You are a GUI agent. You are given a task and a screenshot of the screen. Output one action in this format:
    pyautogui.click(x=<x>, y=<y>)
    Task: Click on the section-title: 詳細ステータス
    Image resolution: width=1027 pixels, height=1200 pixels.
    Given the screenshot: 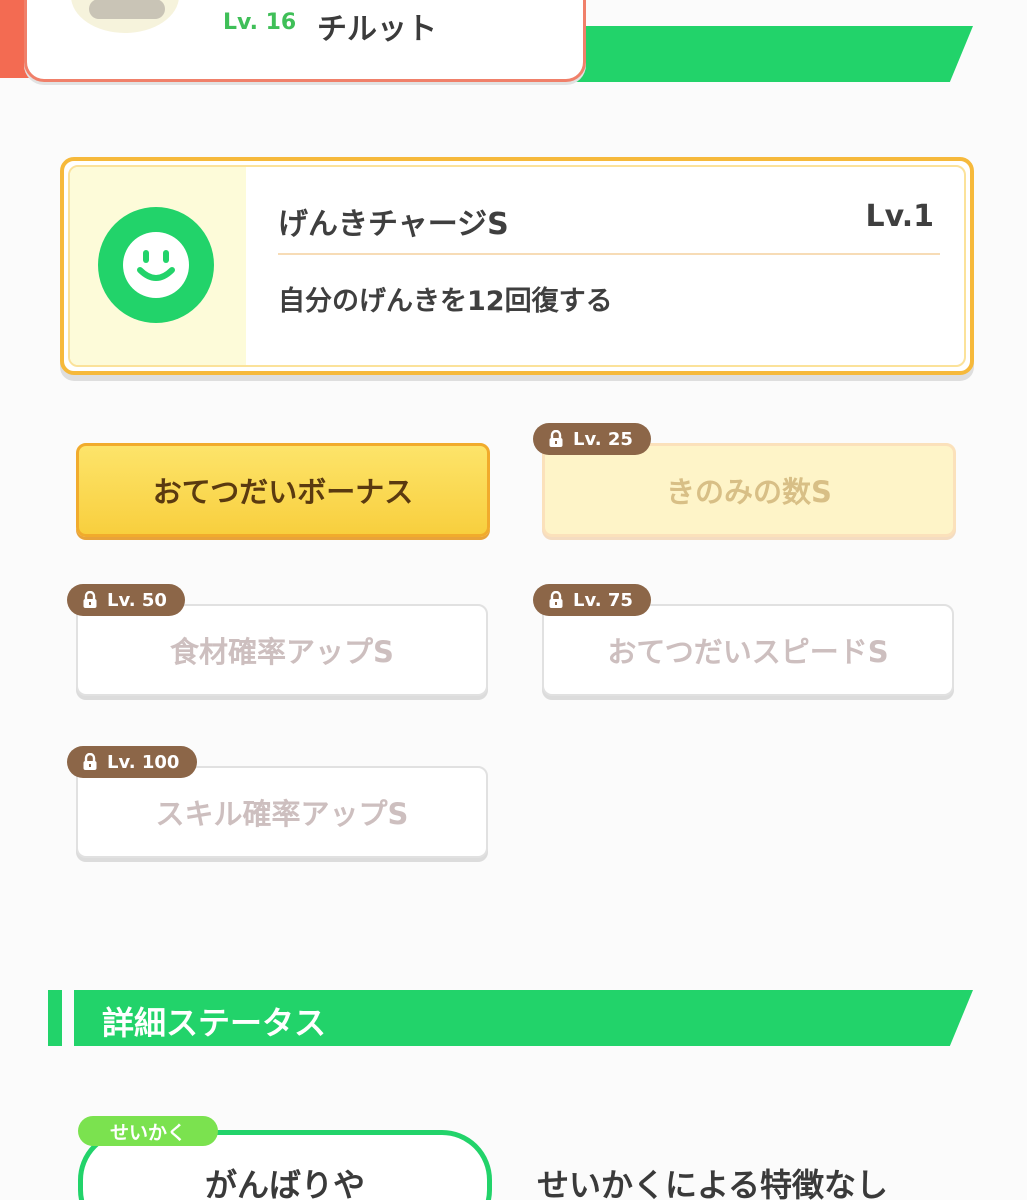 What is the action you would take?
    pyautogui.click(x=214, y=1023)
    